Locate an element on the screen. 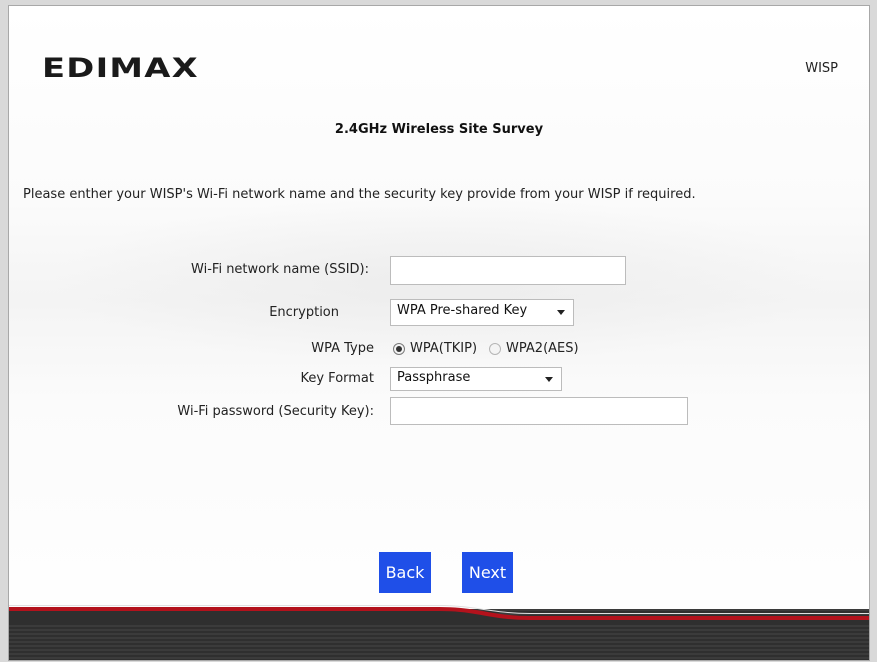  key-format-select: Passphrase is located at coordinates (476, 379).